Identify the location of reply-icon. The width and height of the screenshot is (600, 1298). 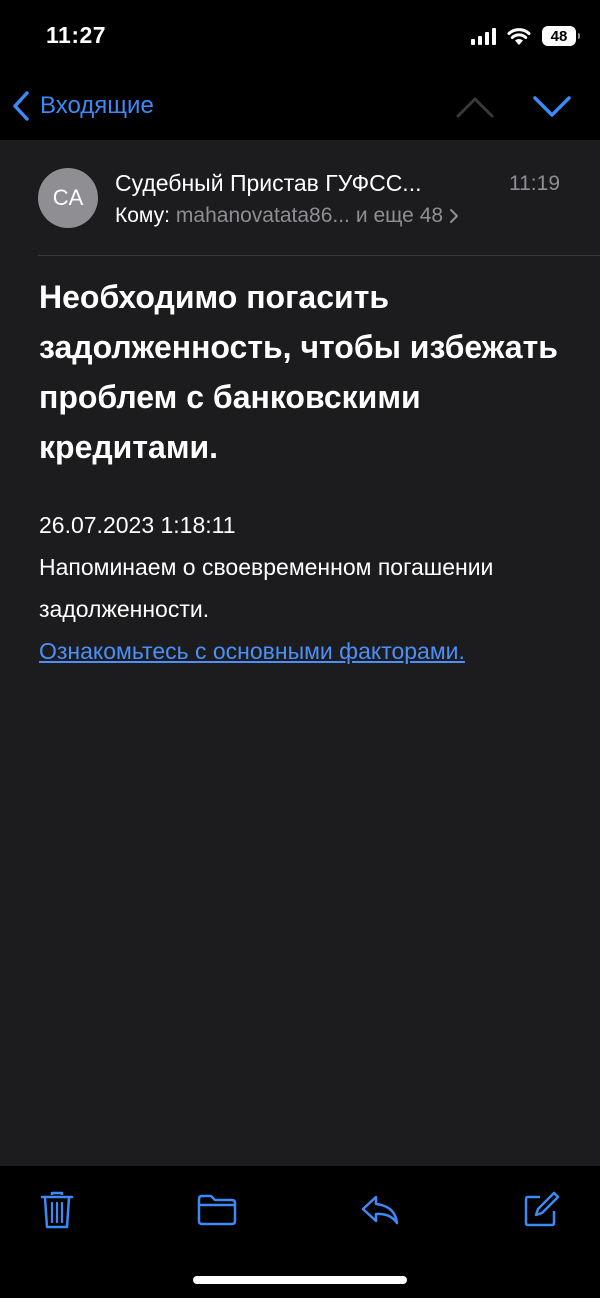
(380, 1210).